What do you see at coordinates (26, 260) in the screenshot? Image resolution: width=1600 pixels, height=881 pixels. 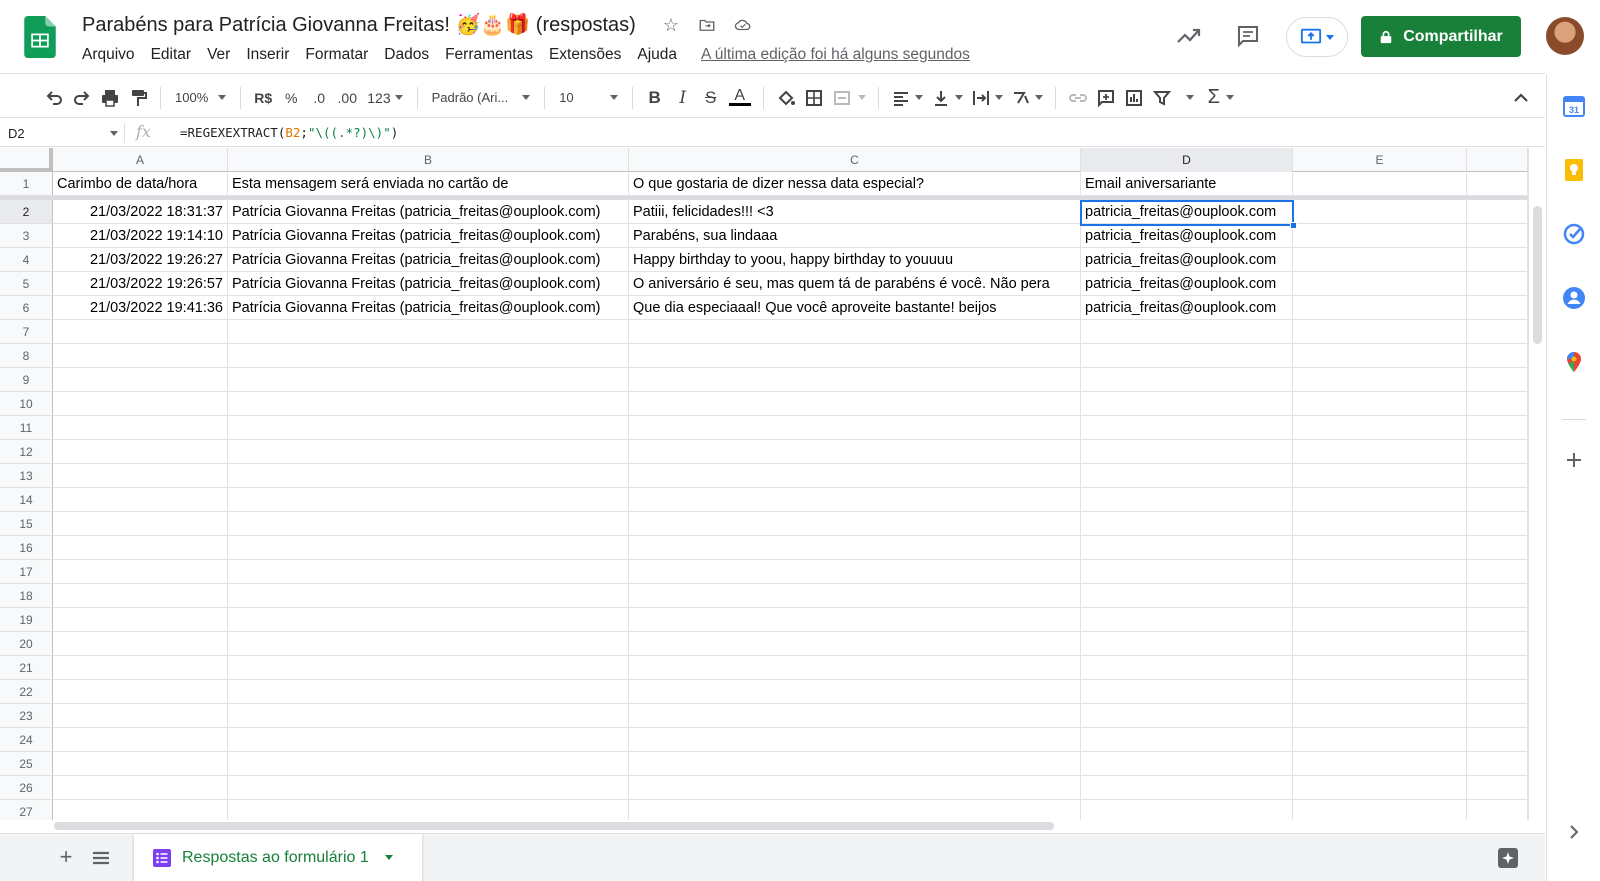 I see `row-header: 4` at bounding box center [26, 260].